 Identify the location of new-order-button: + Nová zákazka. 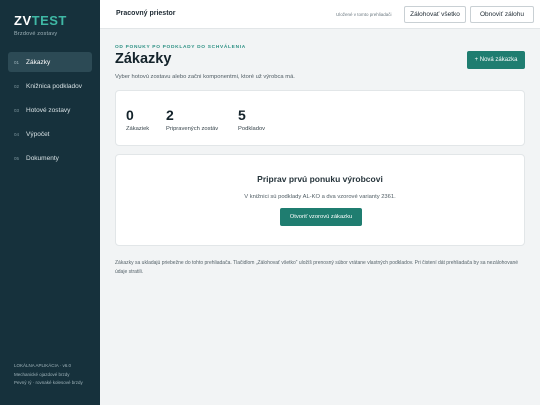
(496, 60).